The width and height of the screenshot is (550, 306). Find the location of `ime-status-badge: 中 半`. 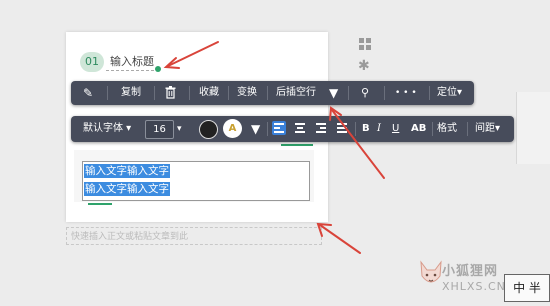

ime-status-badge: 中 半 is located at coordinates (527, 288).